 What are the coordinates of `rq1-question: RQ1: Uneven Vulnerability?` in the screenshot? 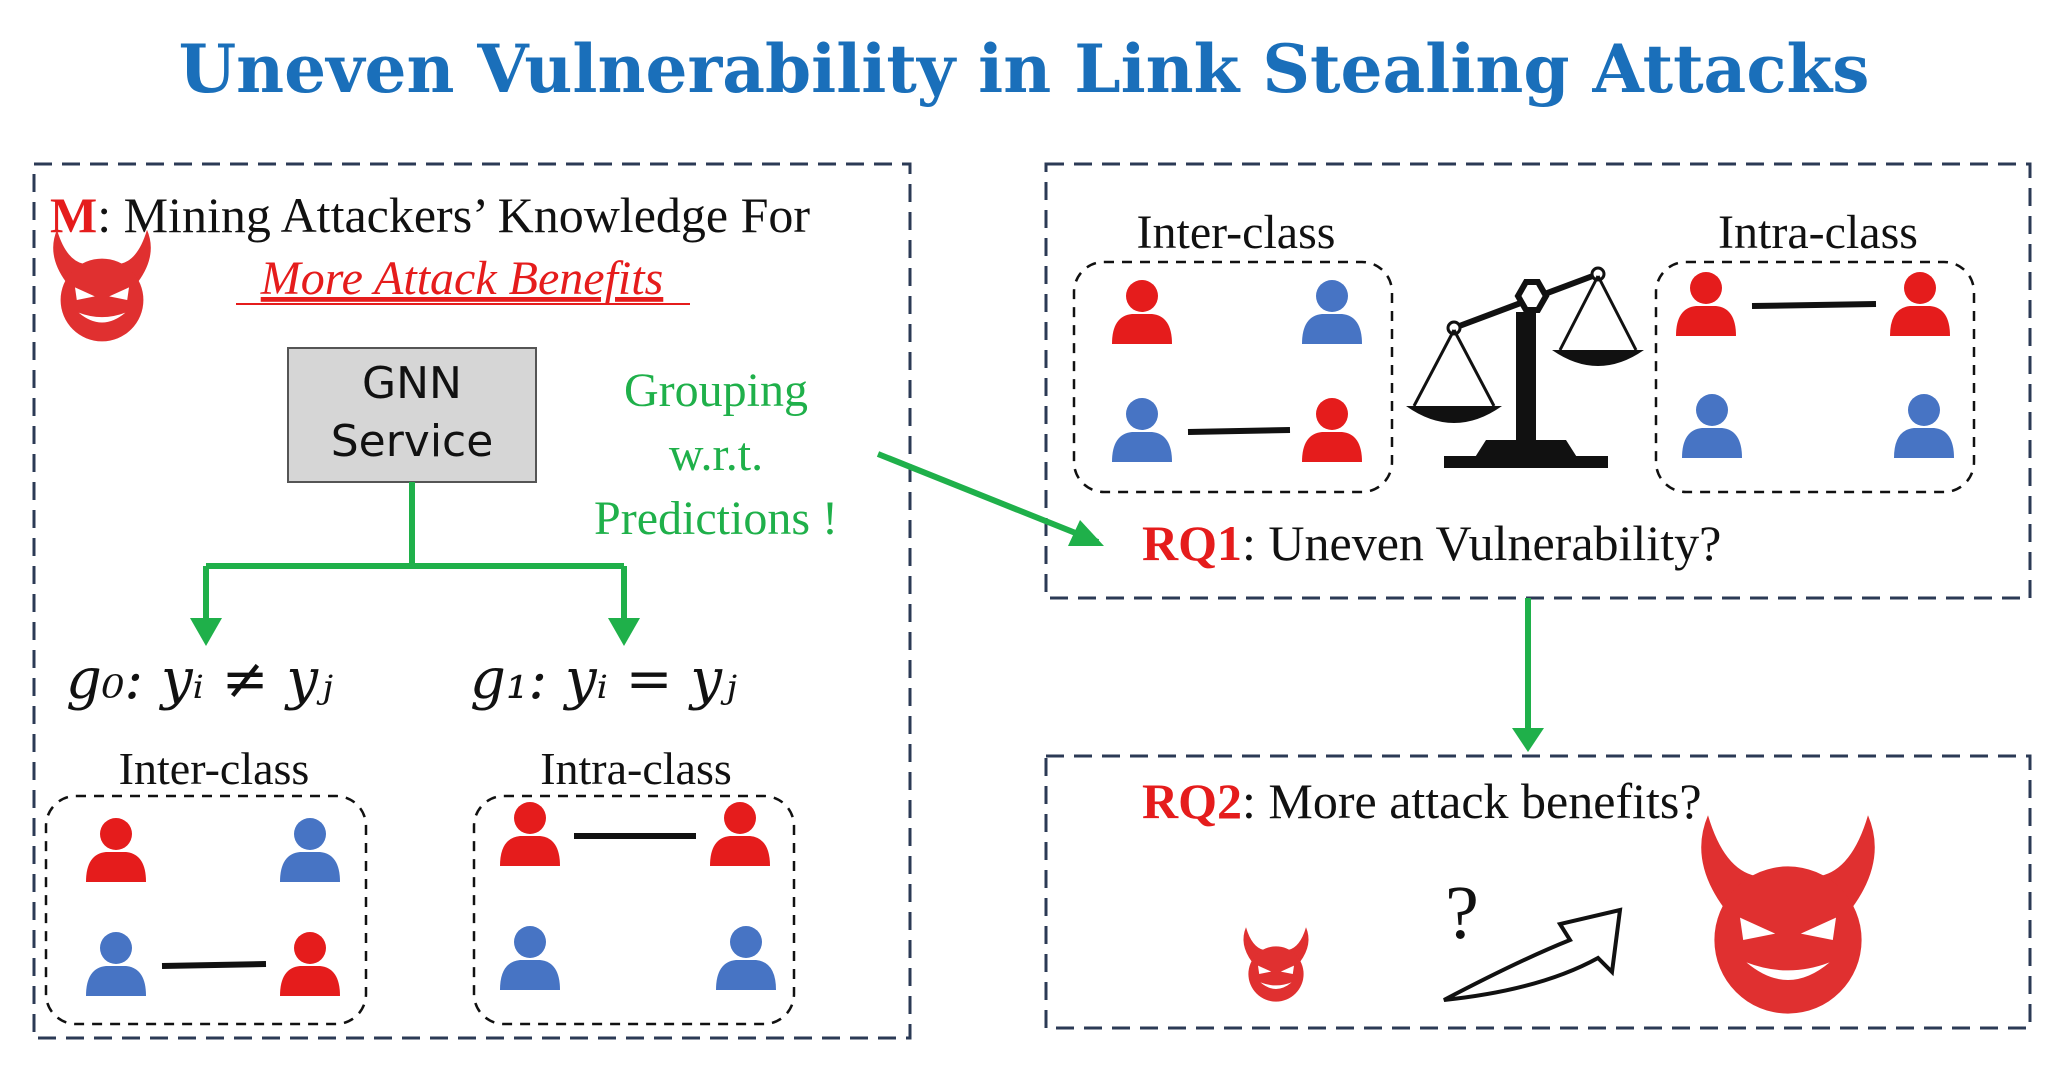 It's located at (1431, 543).